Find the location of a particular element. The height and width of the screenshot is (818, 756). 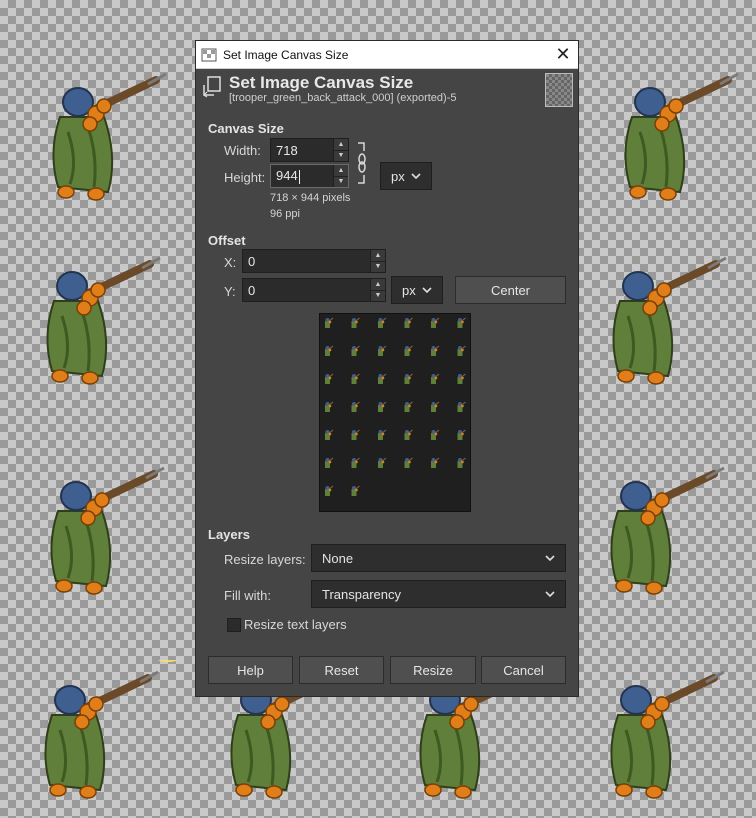

offset-y-label: Y: is located at coordinates (230, 291).